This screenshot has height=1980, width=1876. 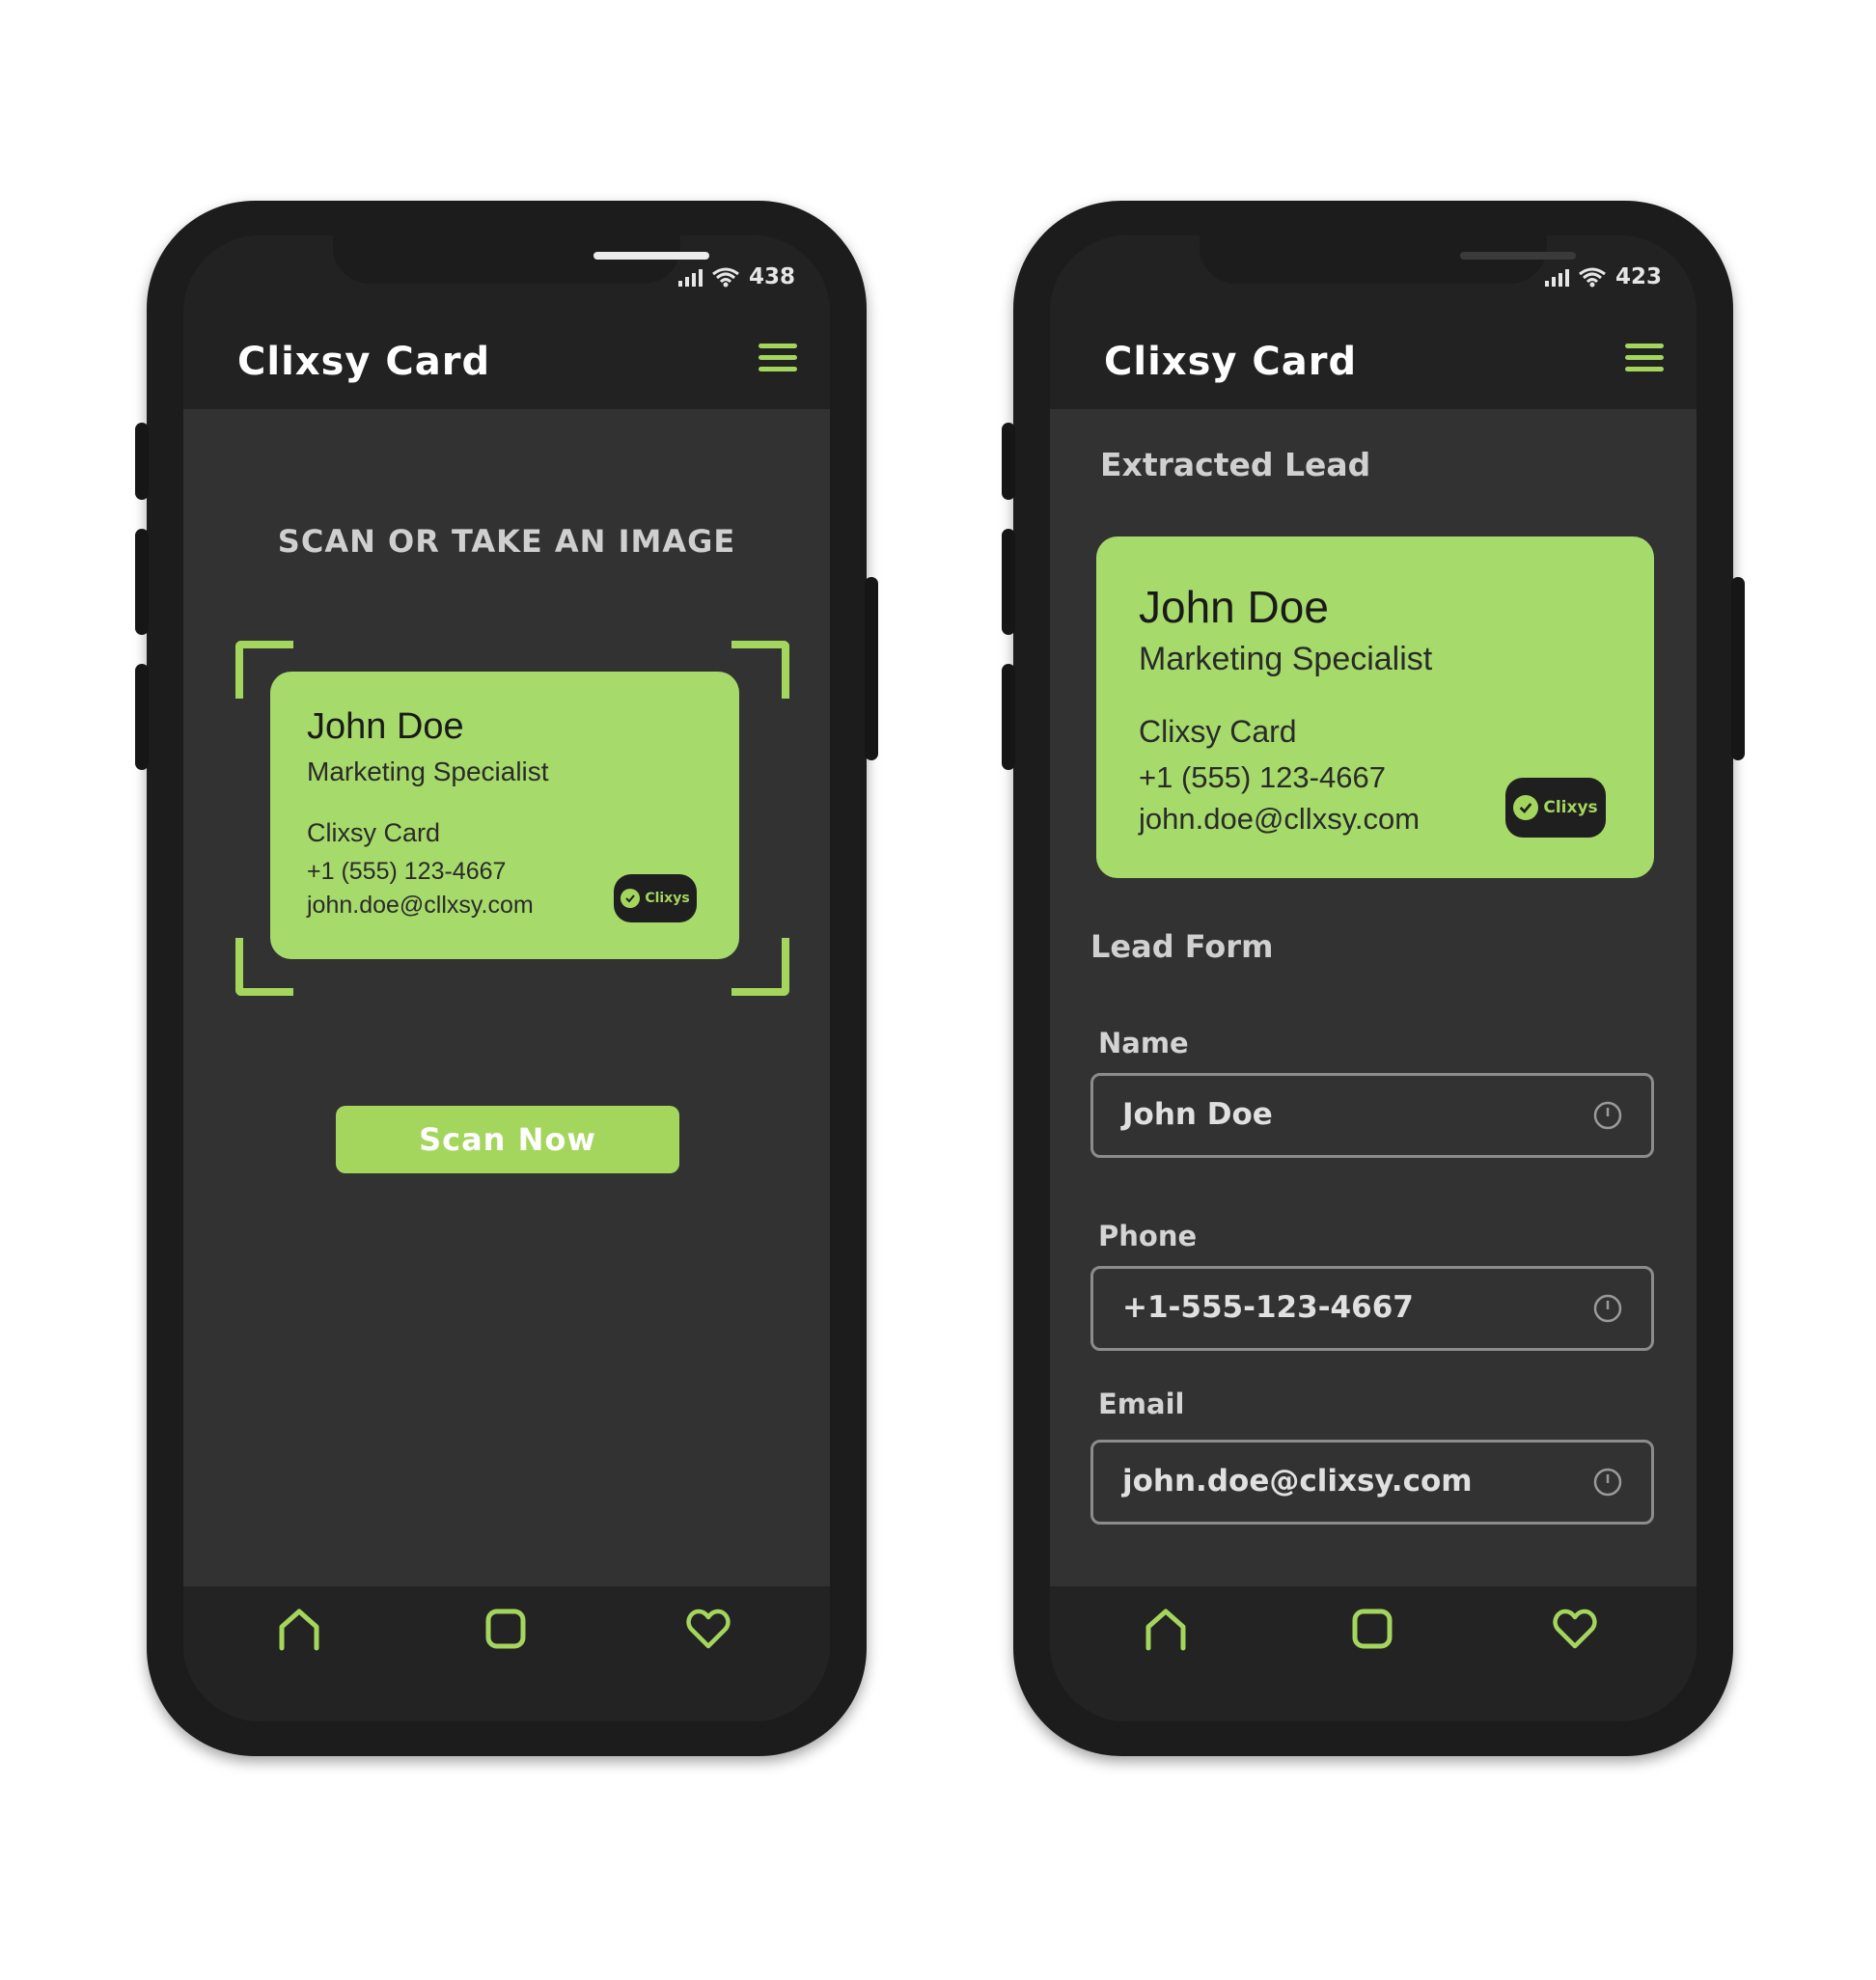 I want to click on phone-value: +1-555-123-4667, so click(x=1268, y=1307).